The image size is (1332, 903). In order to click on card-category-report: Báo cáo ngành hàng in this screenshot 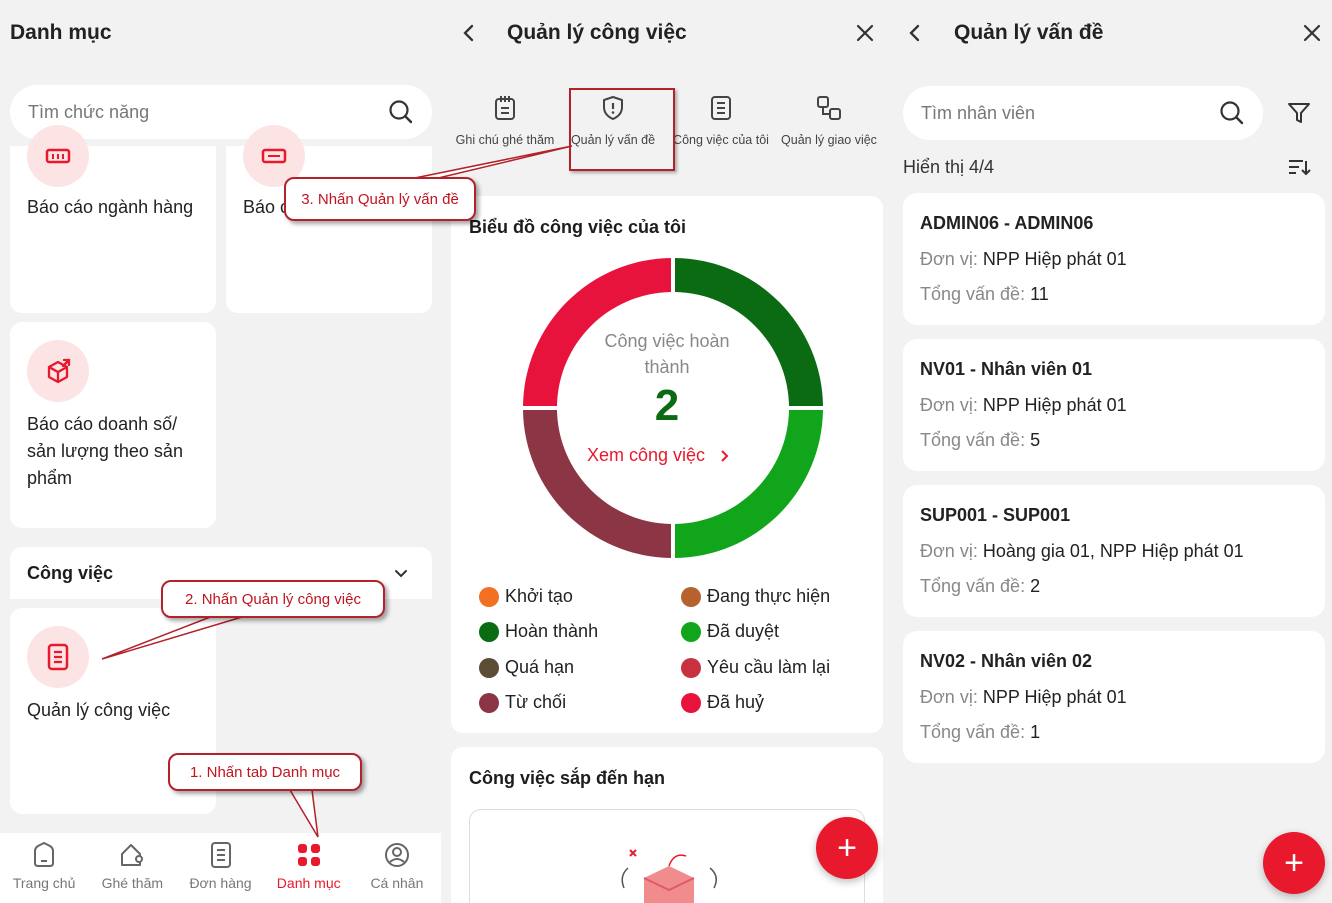, I will do `click(113, 219)`.